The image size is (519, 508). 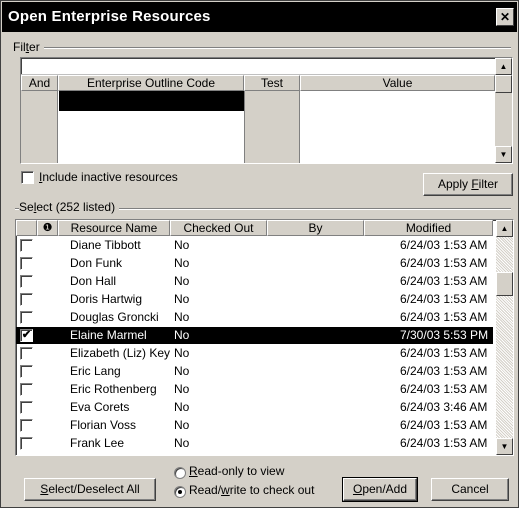 What do you see at coordinates (272, 83) in the screenshot?
I see `filter-col-test: Test` at bounding box center [272, 83].